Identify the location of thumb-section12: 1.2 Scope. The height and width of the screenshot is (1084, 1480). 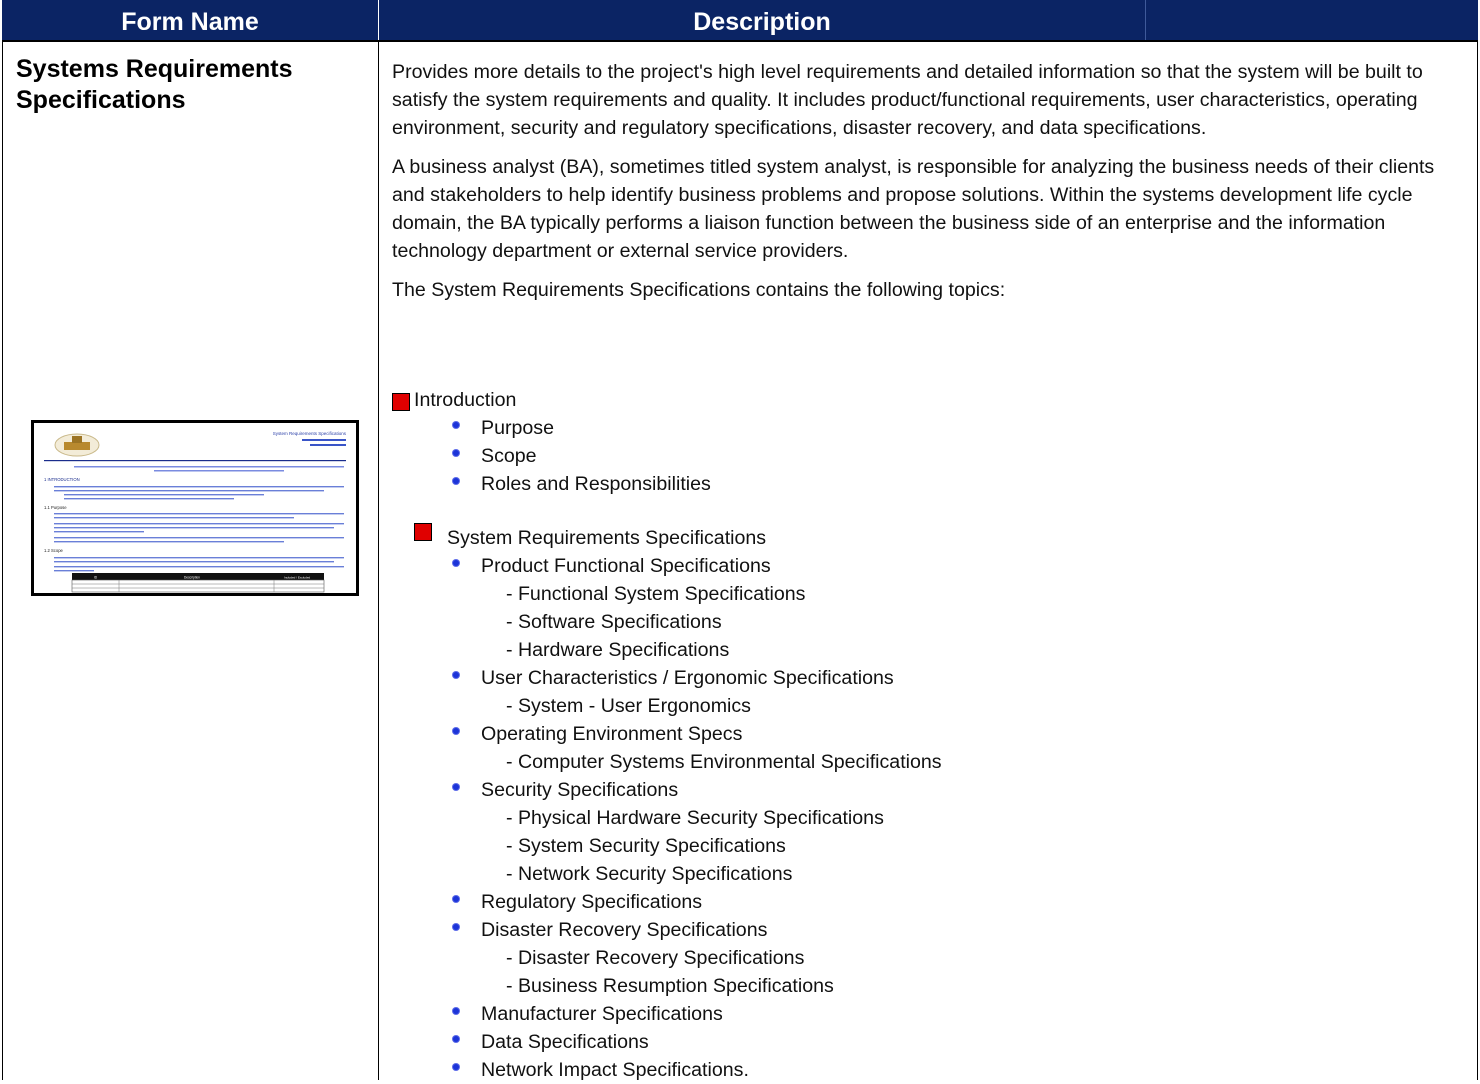
(54, 550).